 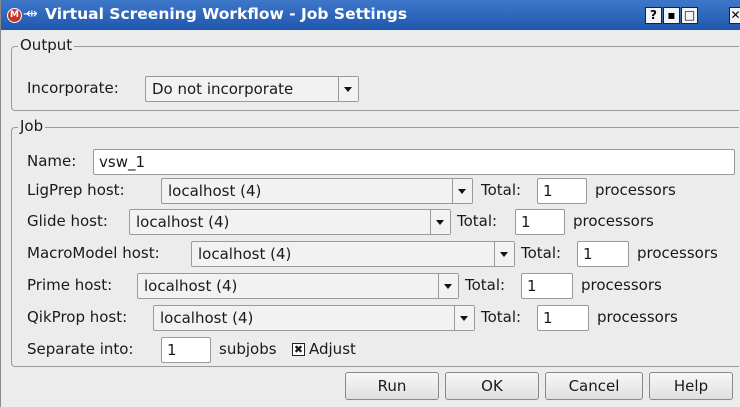 I want to click on maximize-button: □, so click(x=689, y=15).